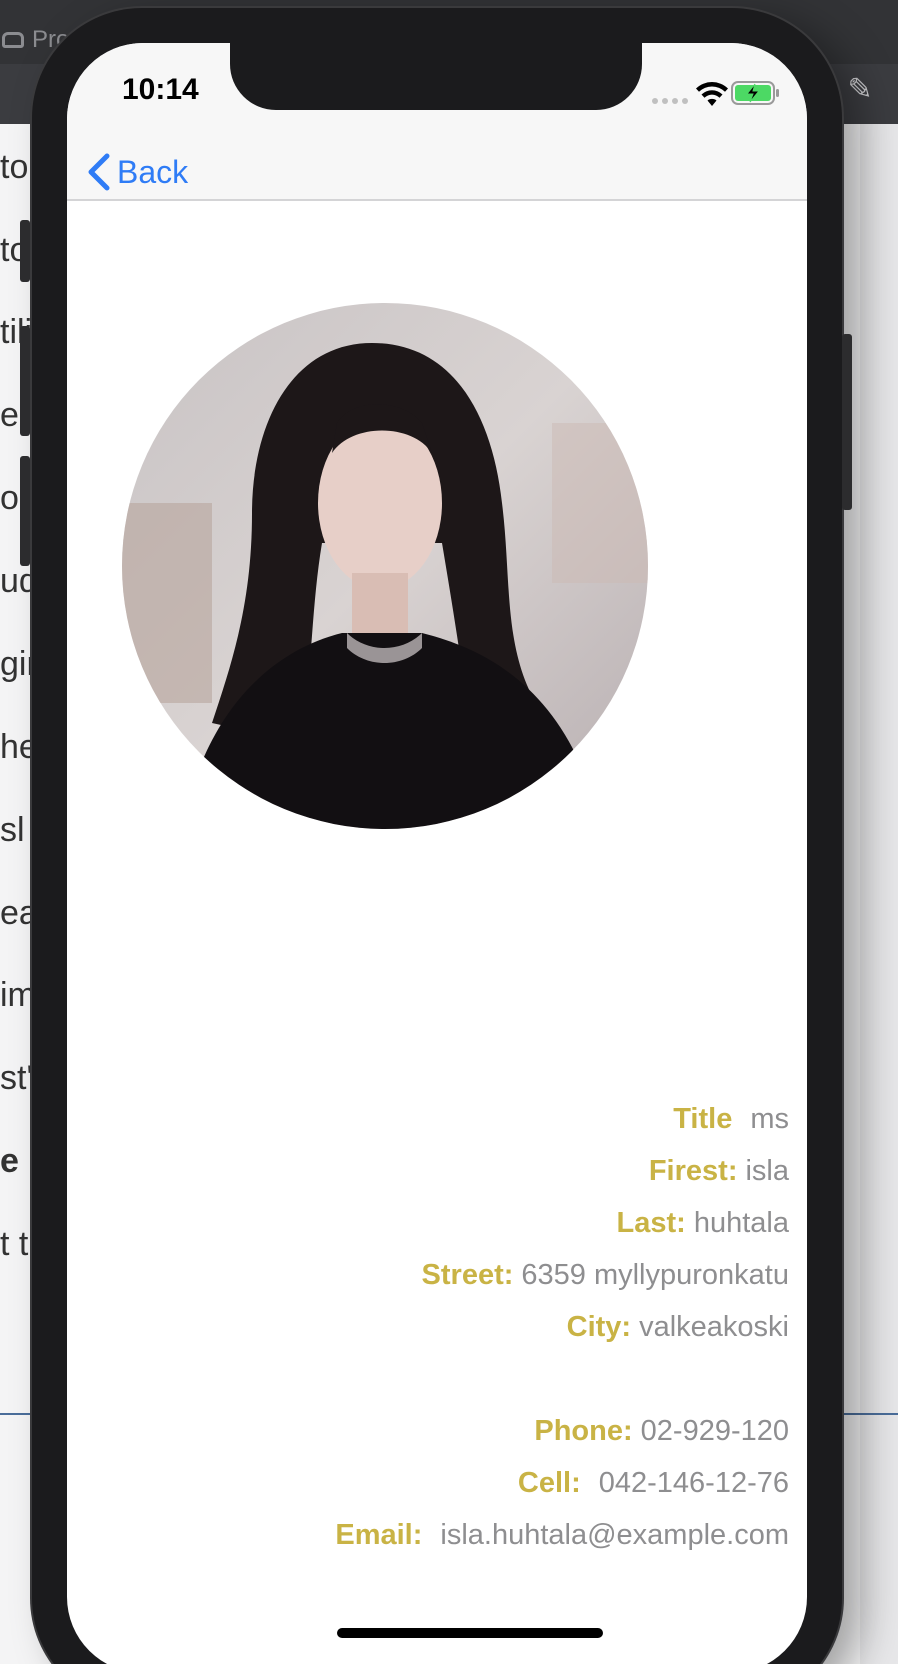 Image resolution: width=898 pixels, height=1664 pixels. What do you see at coordinates (437, 172) in the screenshot?
I see `navigation-bar: Back` at bounding box center [437, 172].